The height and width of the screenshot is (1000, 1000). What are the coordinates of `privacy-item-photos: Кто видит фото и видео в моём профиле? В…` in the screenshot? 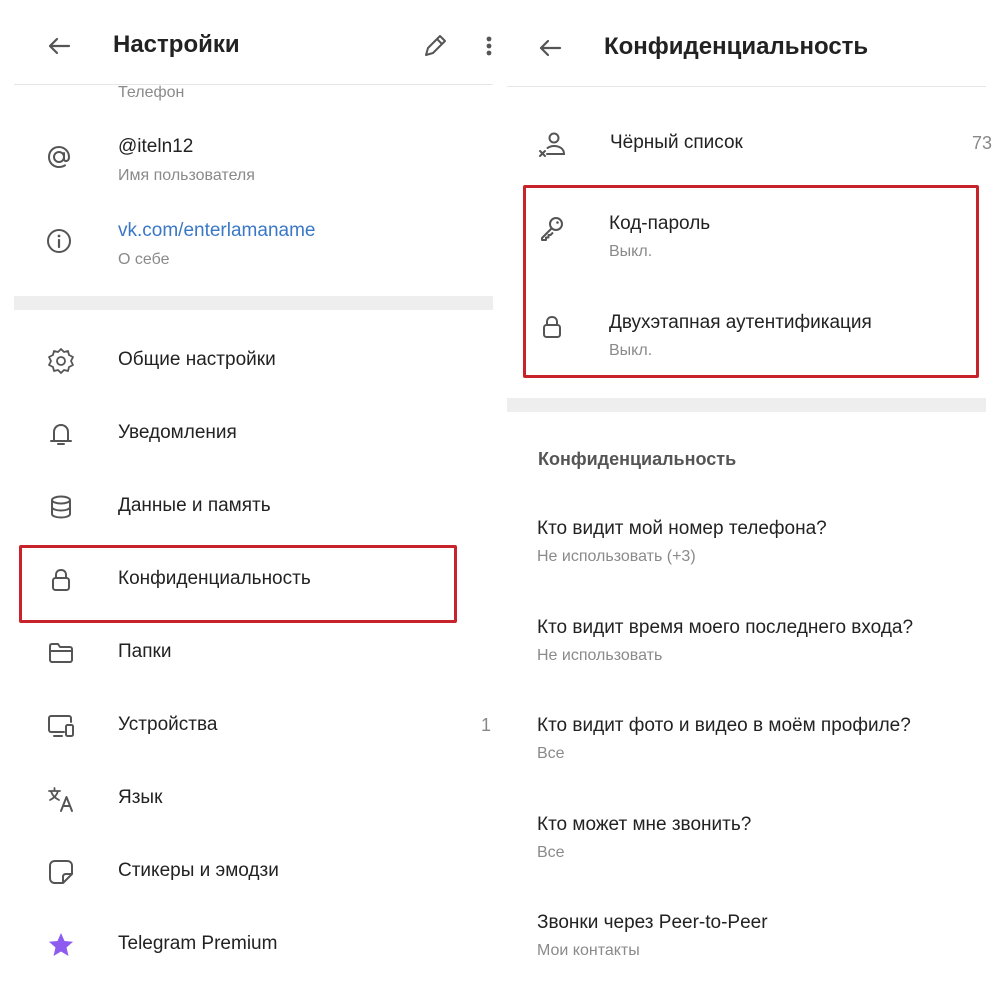 It's located at (753, 739).